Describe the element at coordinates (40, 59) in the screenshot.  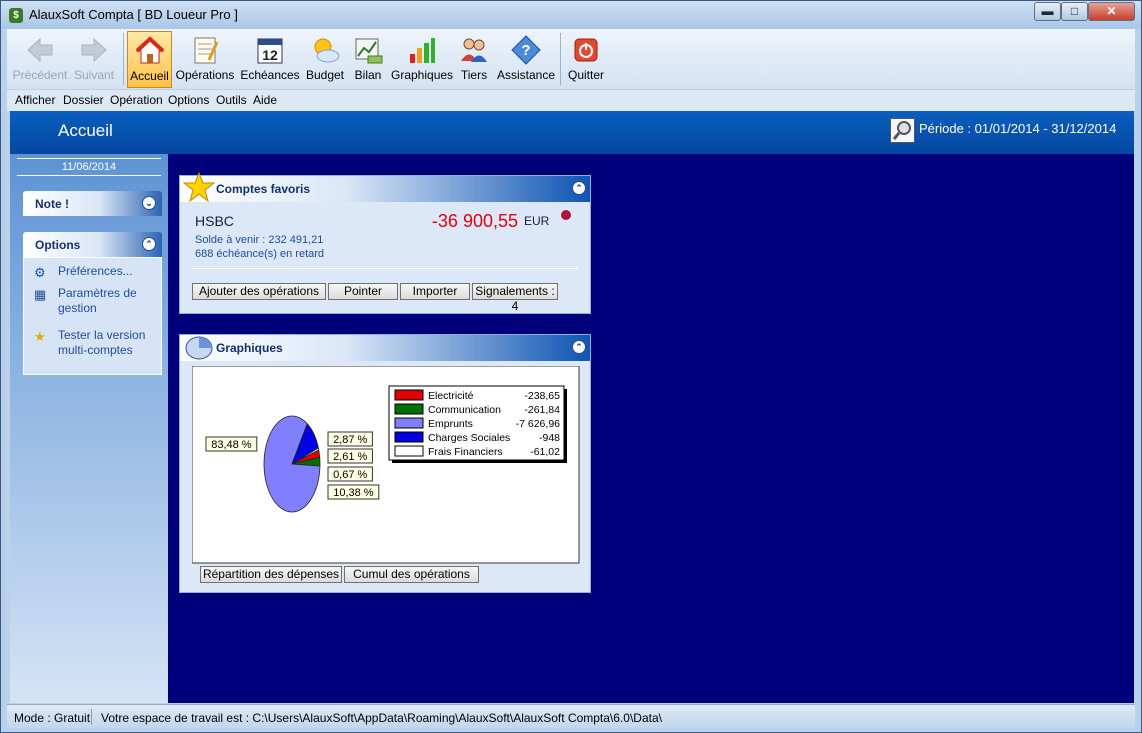
I see `toolbar-precedent-button: Précédent` at that location.